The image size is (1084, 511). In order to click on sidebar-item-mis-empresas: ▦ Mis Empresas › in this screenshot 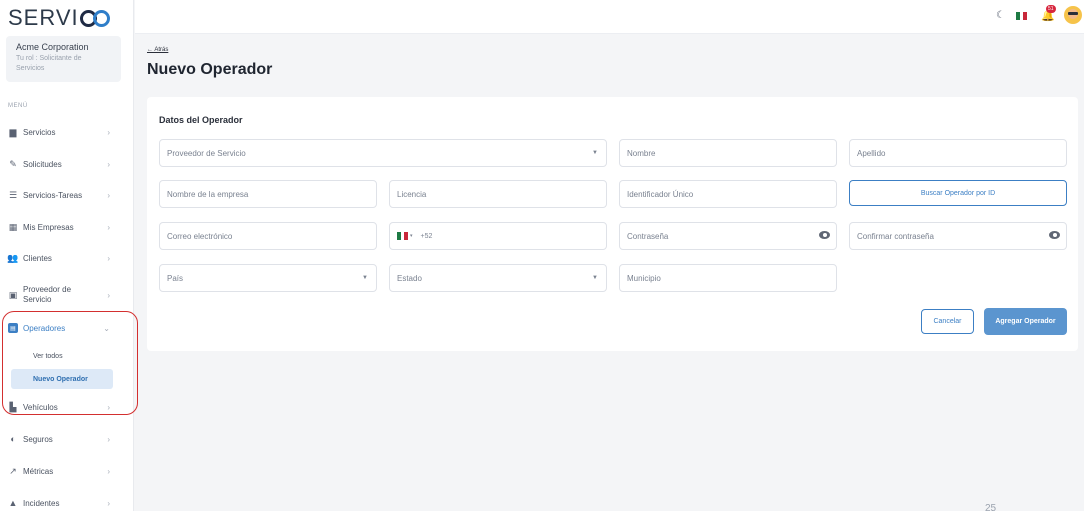, I will do `click(64, 227)`.